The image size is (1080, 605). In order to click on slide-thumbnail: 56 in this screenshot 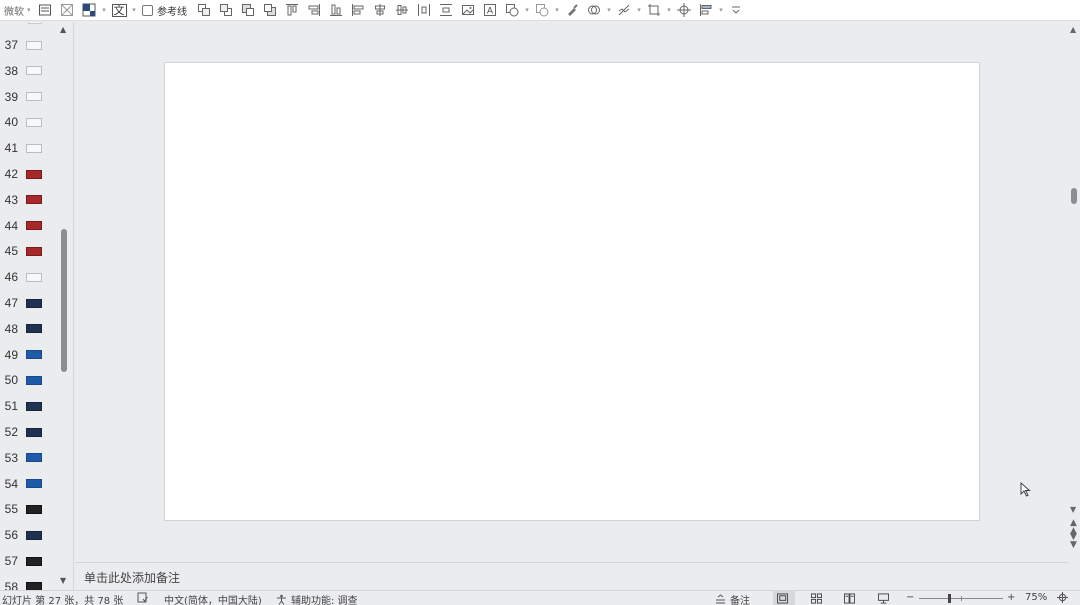, I will do `click(29, 535)`.